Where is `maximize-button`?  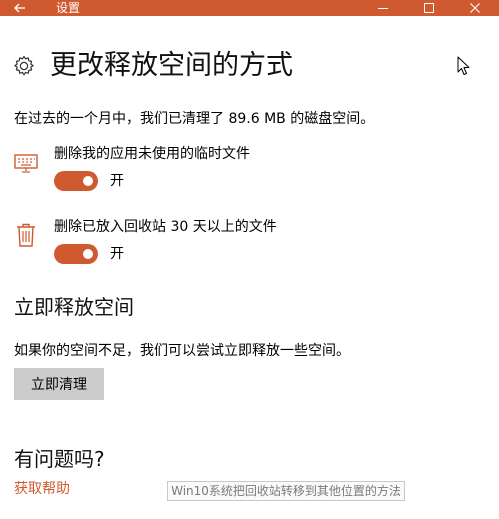 maximize-button is located at coordinates (429, 8).